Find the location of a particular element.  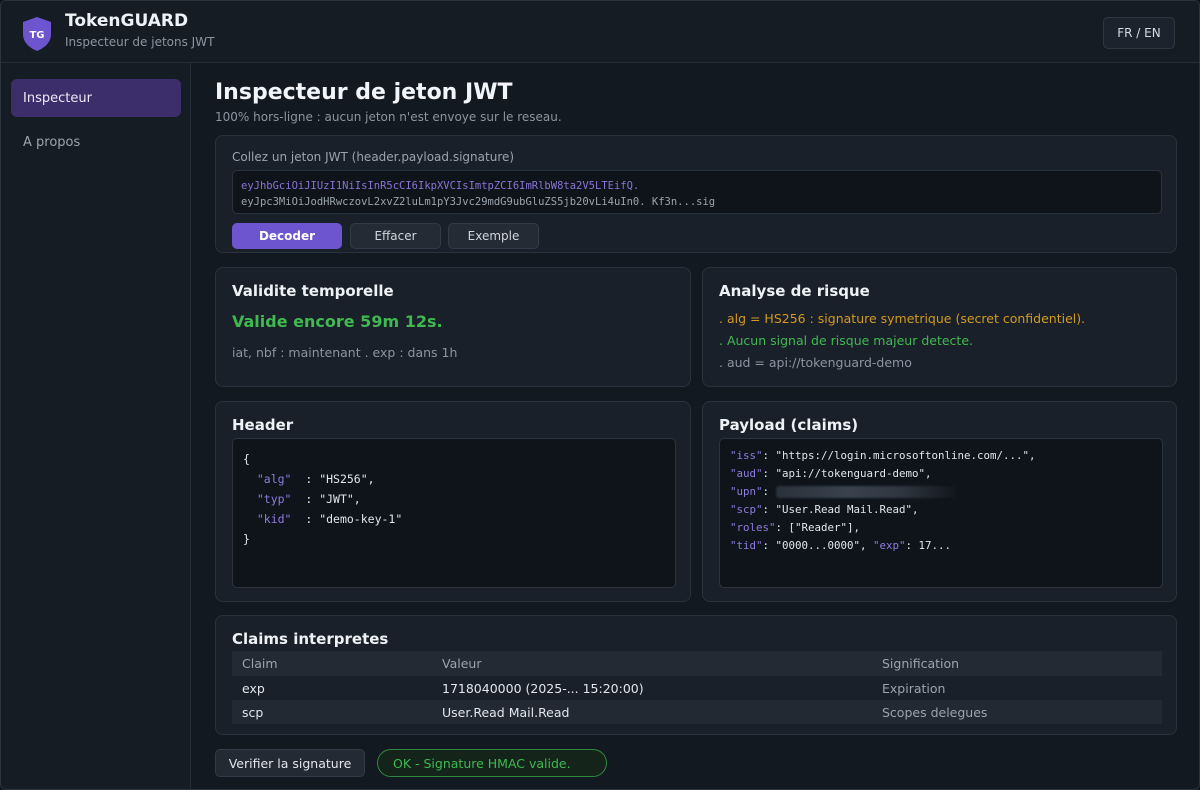

sidebar-item-label: A propos is located at coordinates (52, 142).